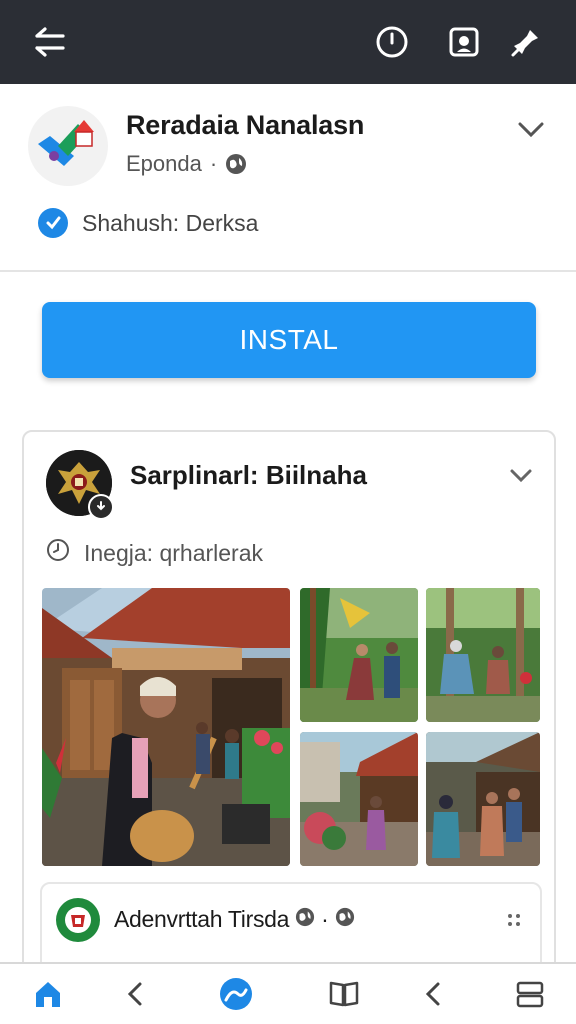 The width and height of the screenshot is (576, 1024). I want to click on badge-icon, so click(101, 507).